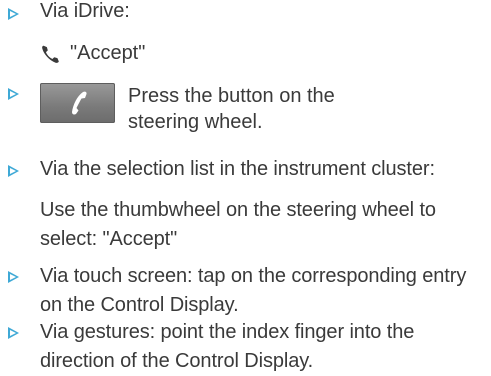  What do you see at coordinates (77, 103) in the screenshot?
I see `phone-button-icon` at bounding box center [77, 103].